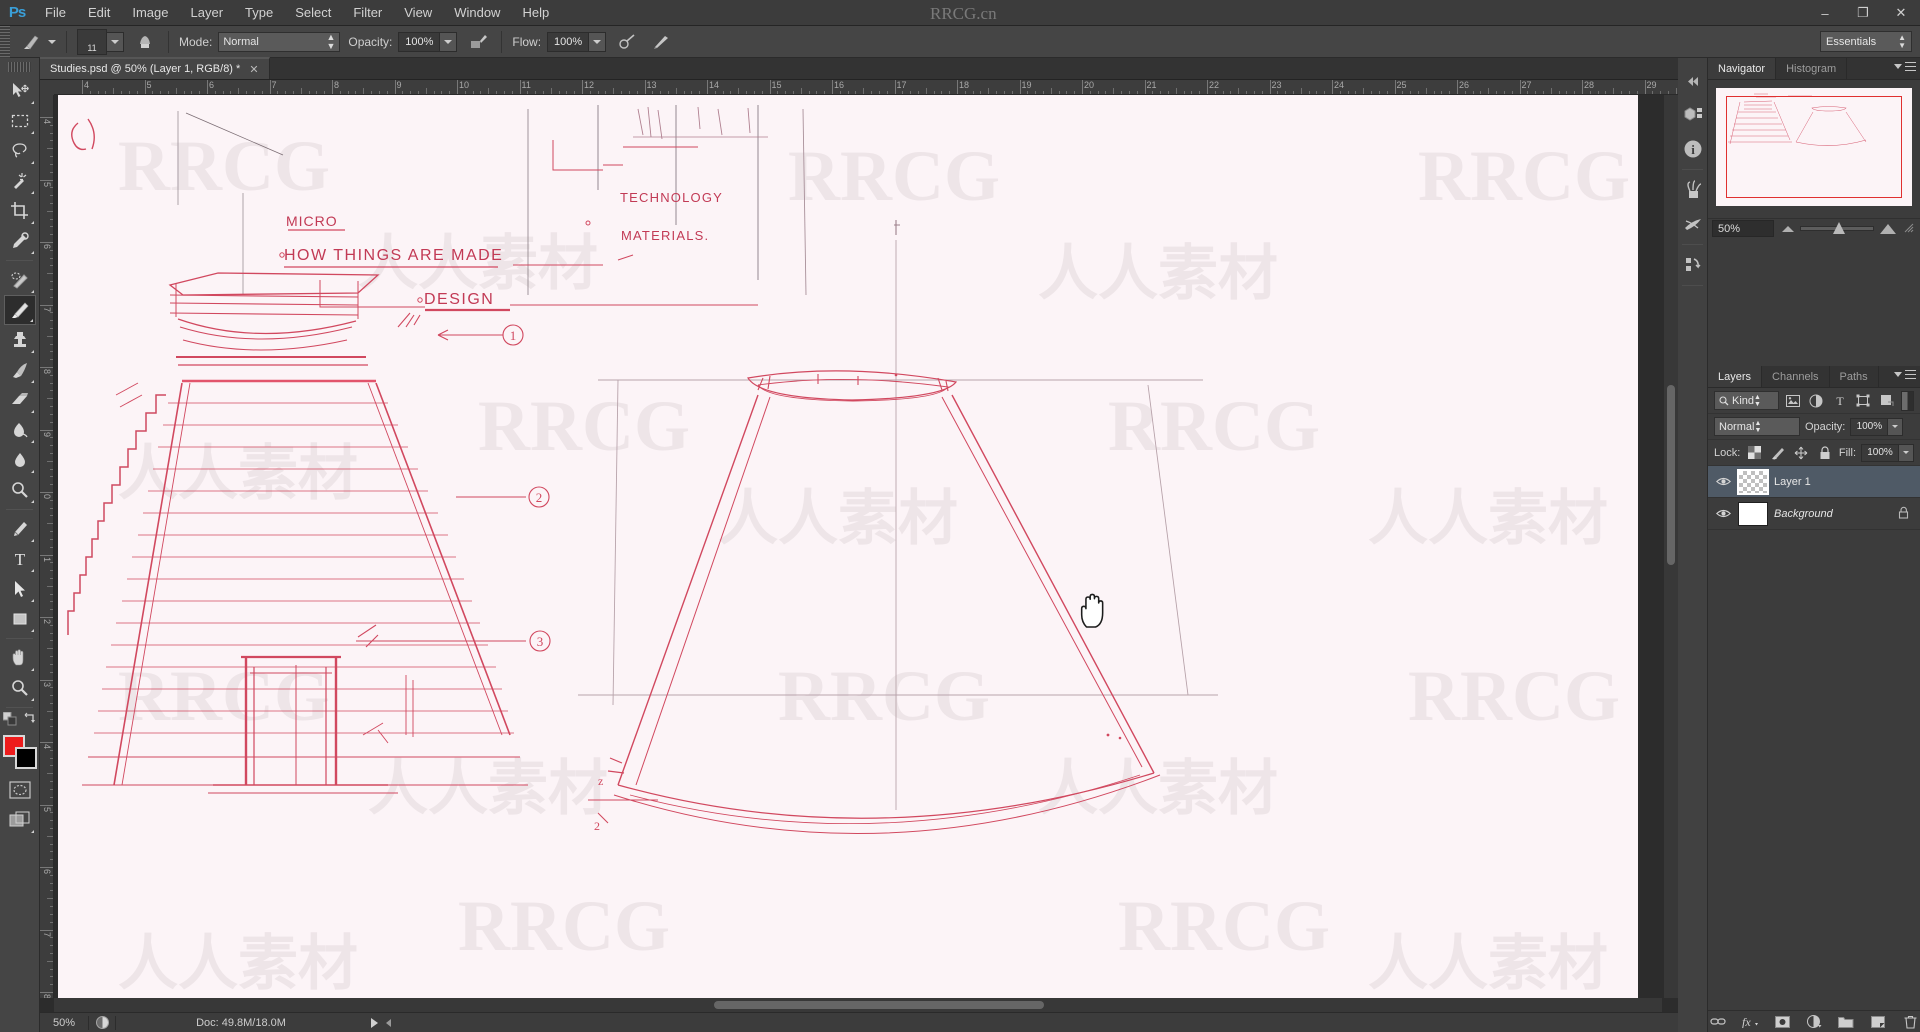 The width and height of the screenshot is (1920, 1032). What do you see at coordinates (55, 13) in the screenshot?
I see `menu-file: File` at bounding box center [55, 13].